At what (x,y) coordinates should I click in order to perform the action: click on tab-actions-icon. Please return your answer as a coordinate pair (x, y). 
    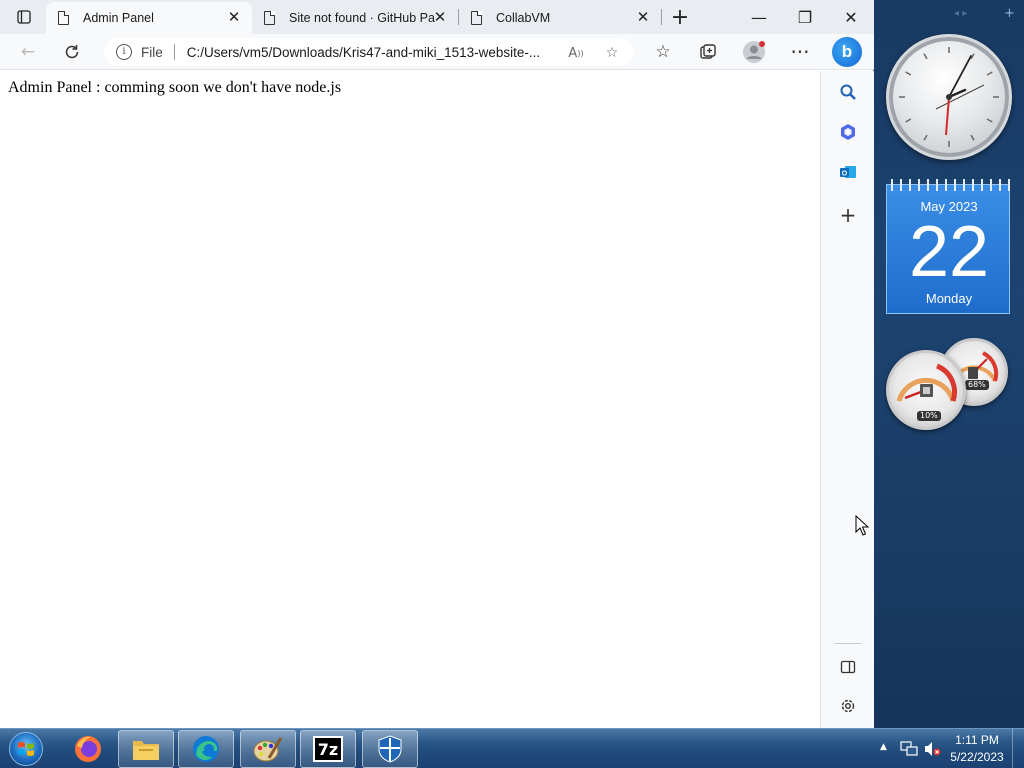
    Looking at the image, I should click on (24, 17).